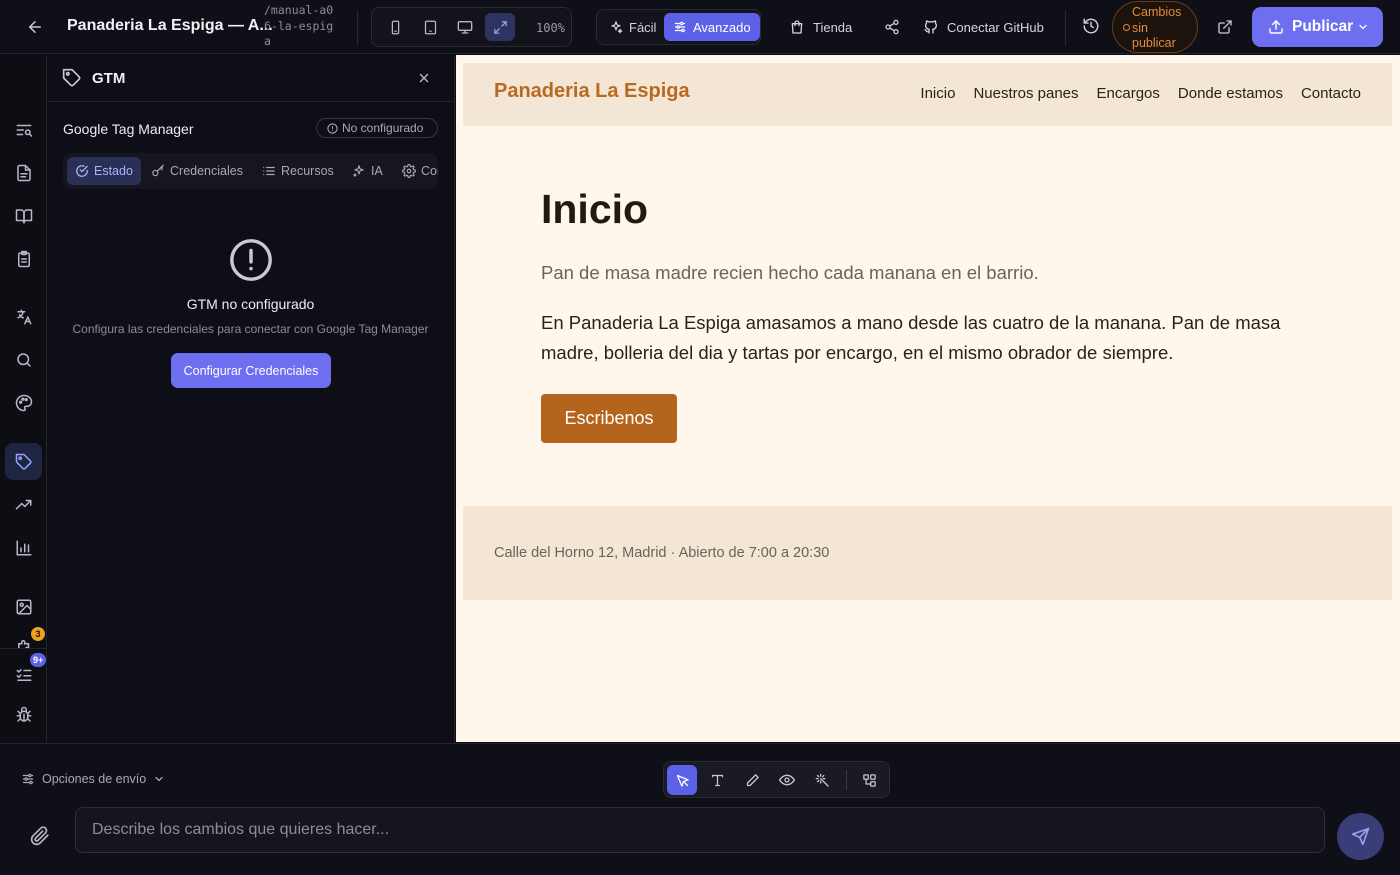  I want to click on publish-label: Publicar, so click(1323, 26).